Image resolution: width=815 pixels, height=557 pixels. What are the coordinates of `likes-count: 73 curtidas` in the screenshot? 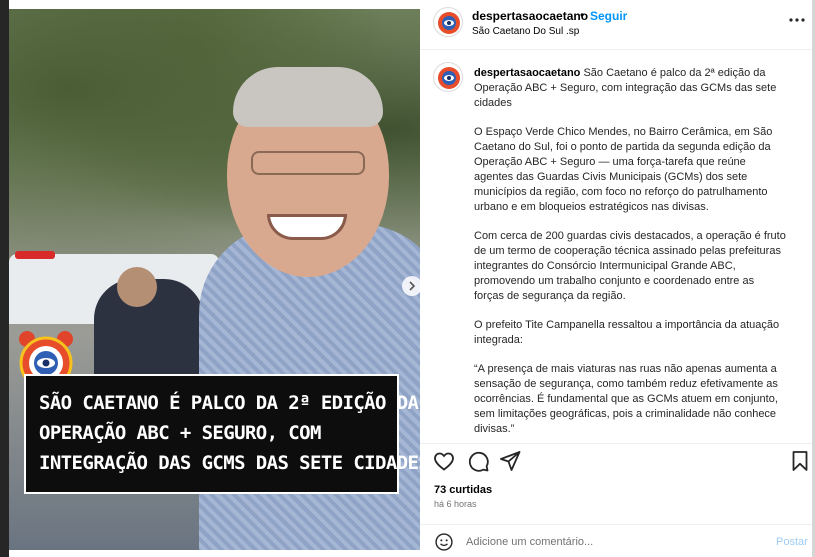 It's located at (463, 490).